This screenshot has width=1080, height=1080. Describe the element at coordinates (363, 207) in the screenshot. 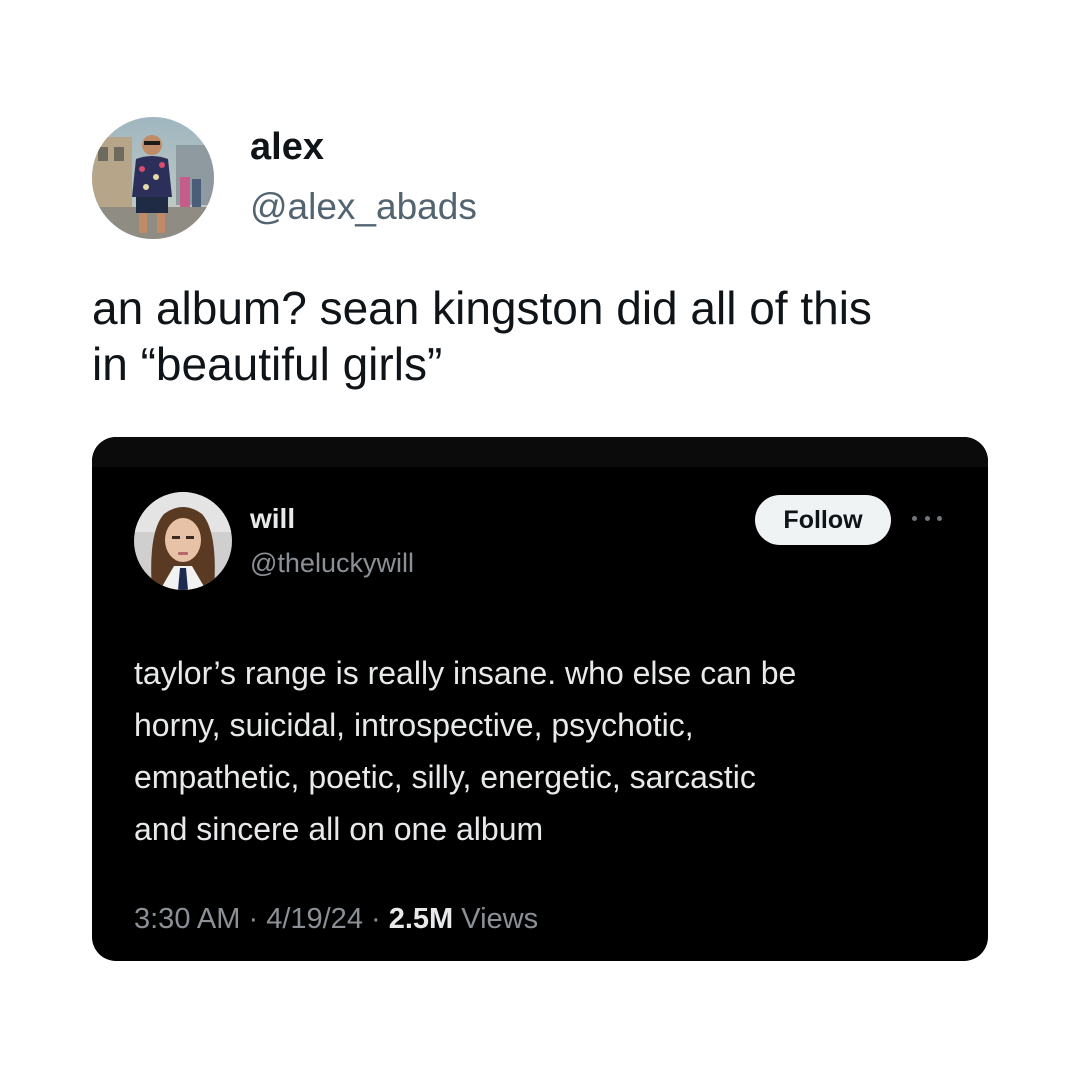

I see `user-handle: @alex_abads` at that location.